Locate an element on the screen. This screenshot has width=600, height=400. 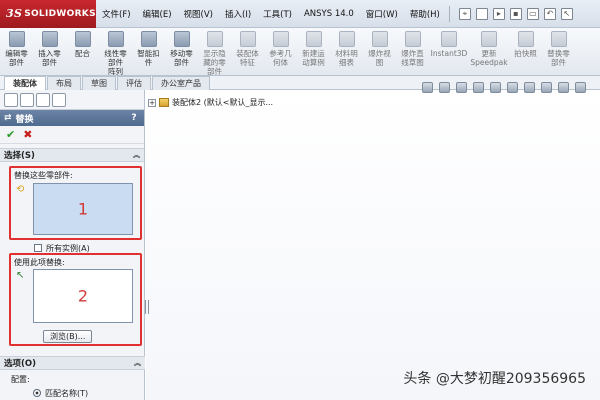
property-manager-icon is located at coordinates (27, 100).